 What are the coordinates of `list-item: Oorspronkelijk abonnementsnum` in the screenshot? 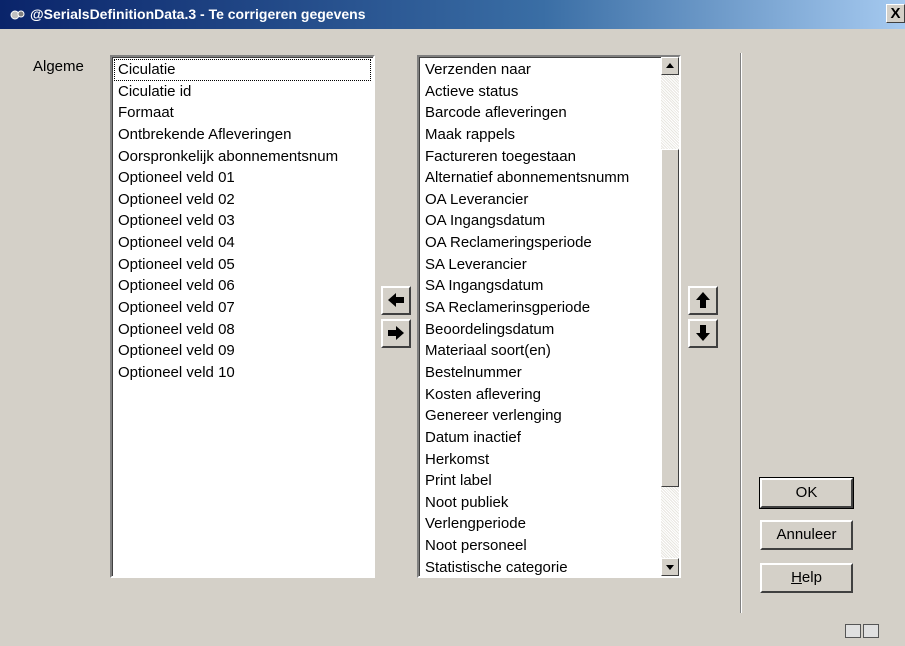 It's located at (242, 157).